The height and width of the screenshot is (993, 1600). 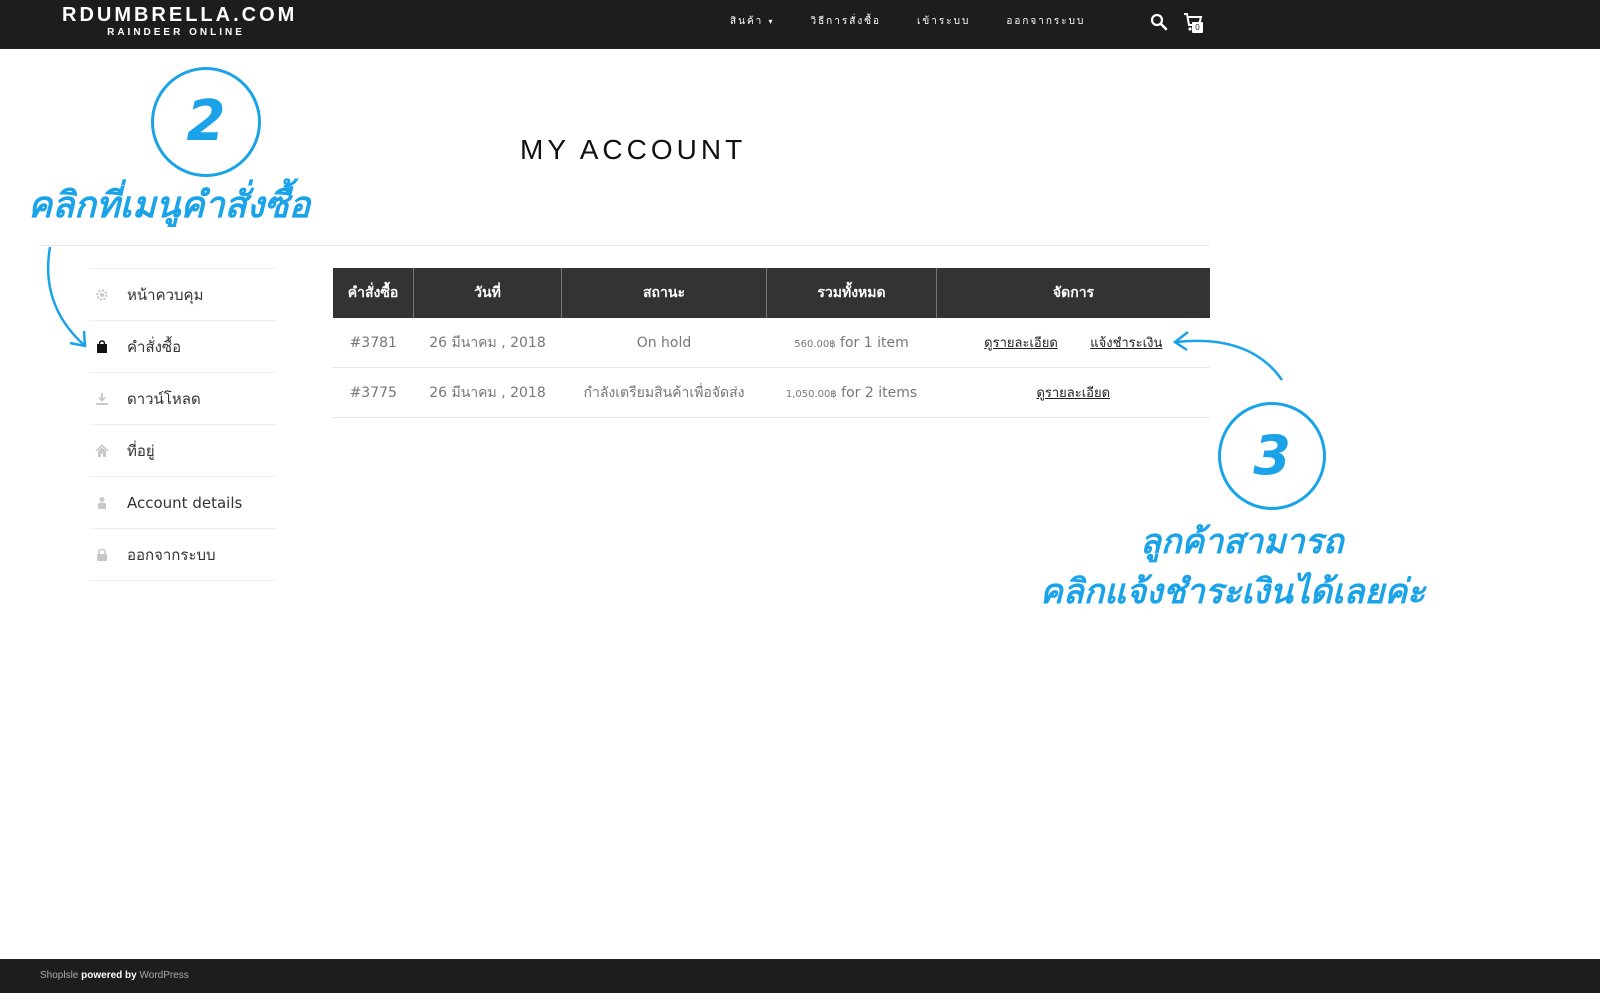 What do you see at coordinates (176, 32) in the screenshot?
I see `logo-sub-text: RAINDEER ONLINE` at bounding box center [176, 32].